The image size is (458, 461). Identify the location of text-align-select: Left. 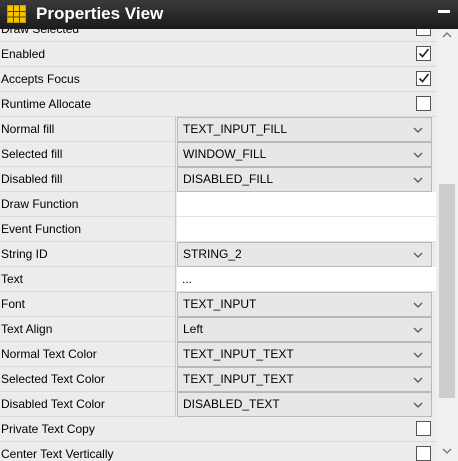
(304, 329).